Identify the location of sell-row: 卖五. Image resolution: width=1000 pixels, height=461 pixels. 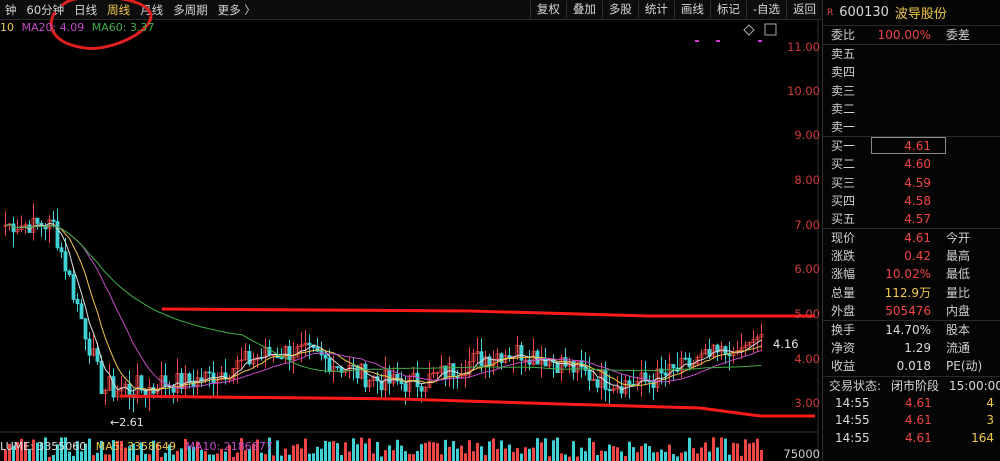
(911, 54).